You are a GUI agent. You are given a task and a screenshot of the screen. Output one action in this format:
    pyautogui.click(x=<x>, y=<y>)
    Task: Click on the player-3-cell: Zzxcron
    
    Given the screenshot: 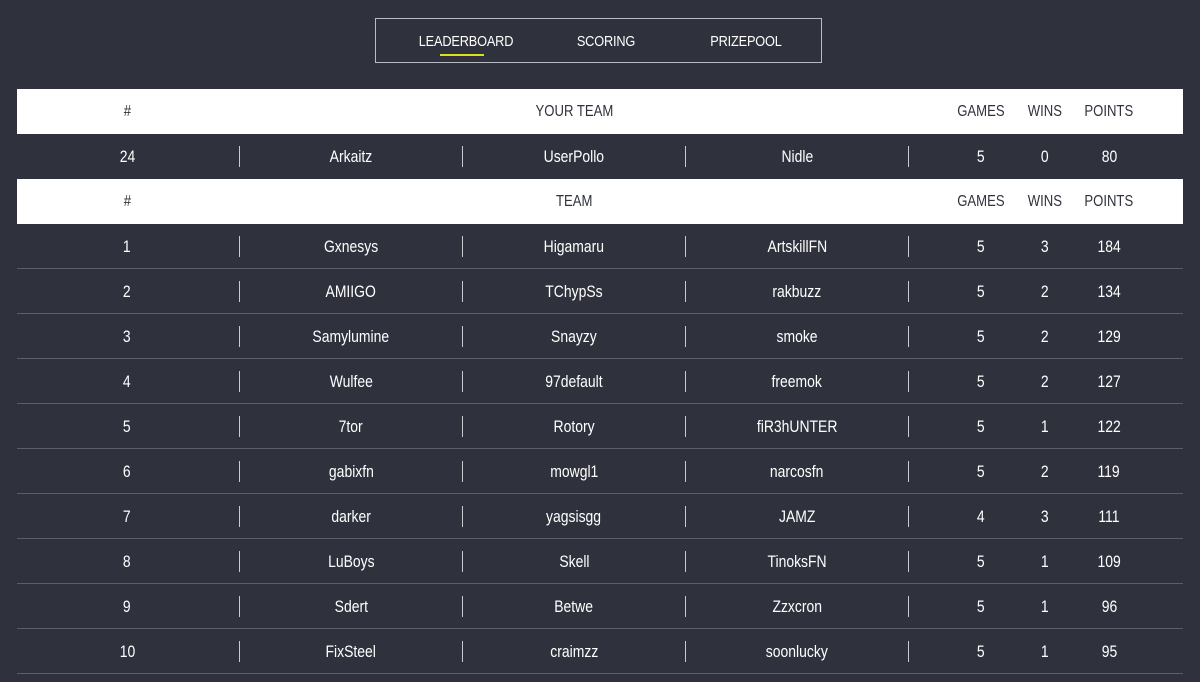 What is the action you would take?
    pyautogui.click(x=797, y=606)
    